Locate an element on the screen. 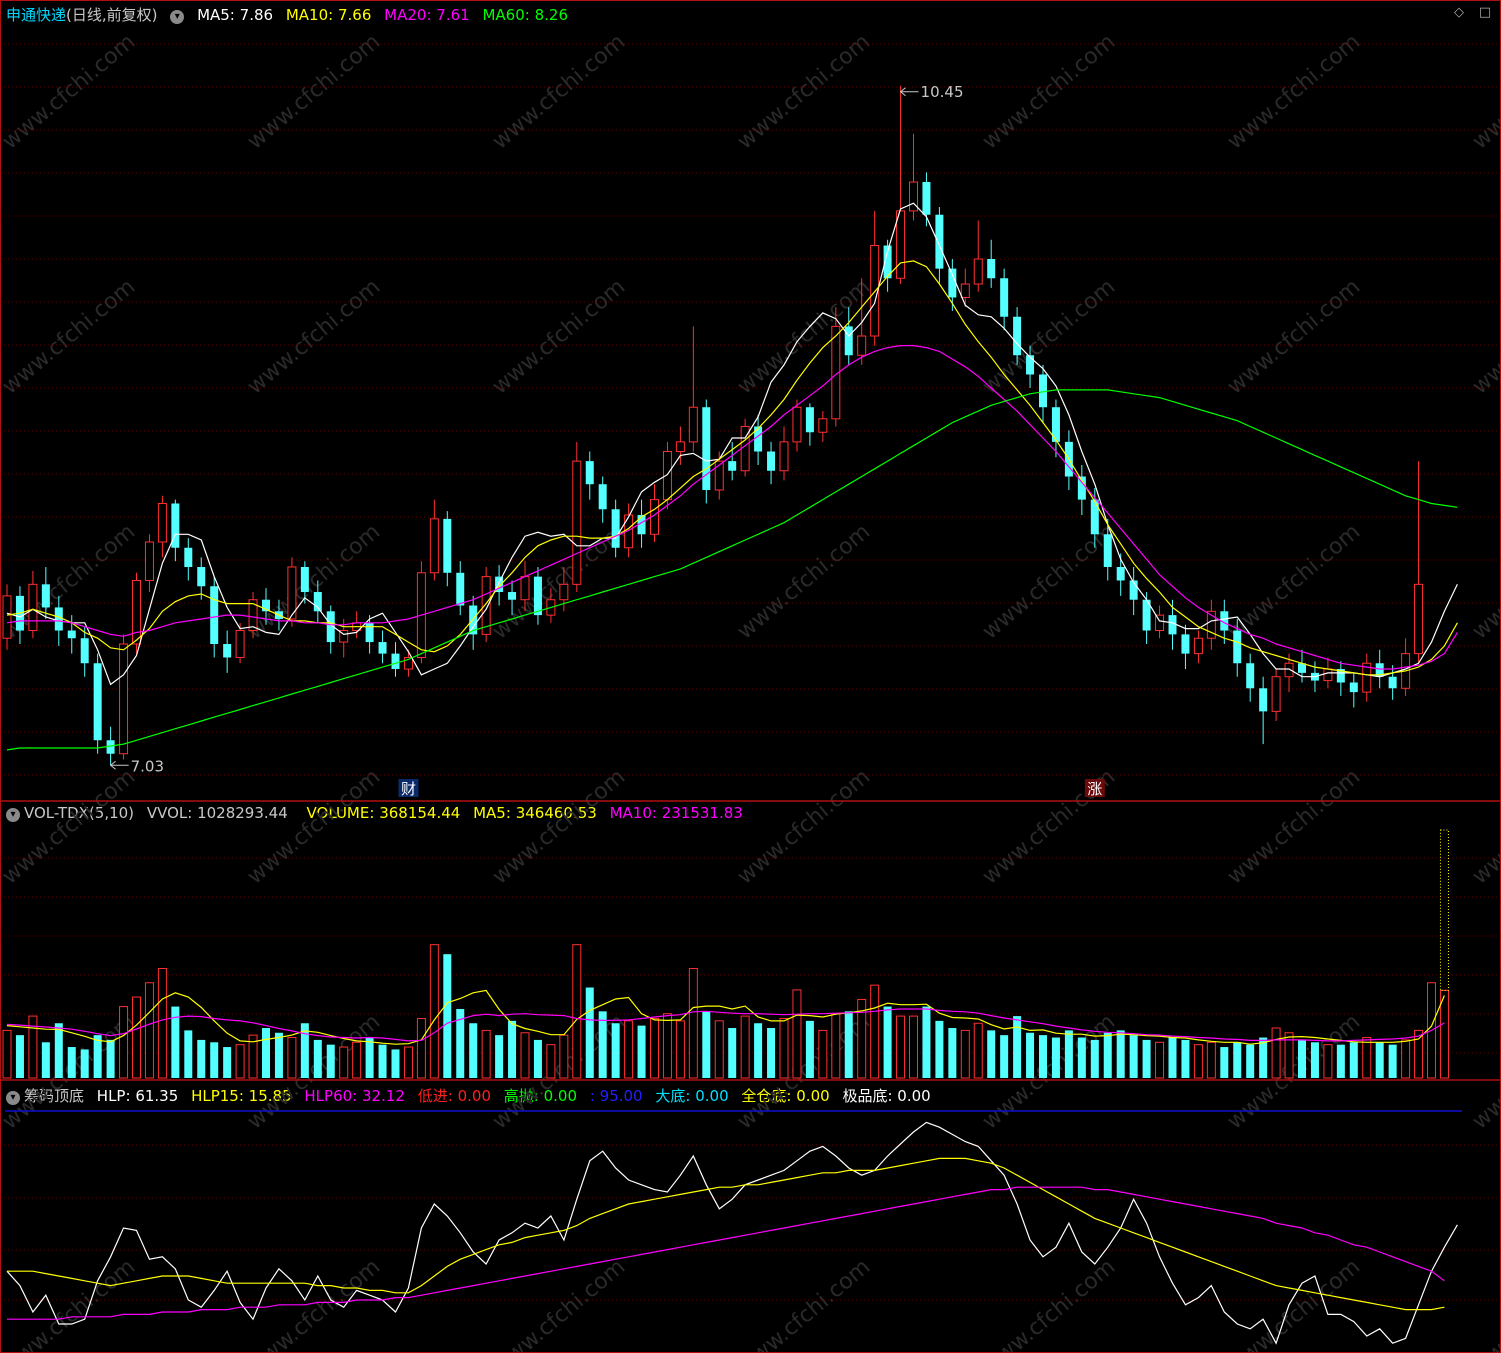 This screenshot has width=1501, height=1353. high-marker-arrow is located at coordinates (909, 92).